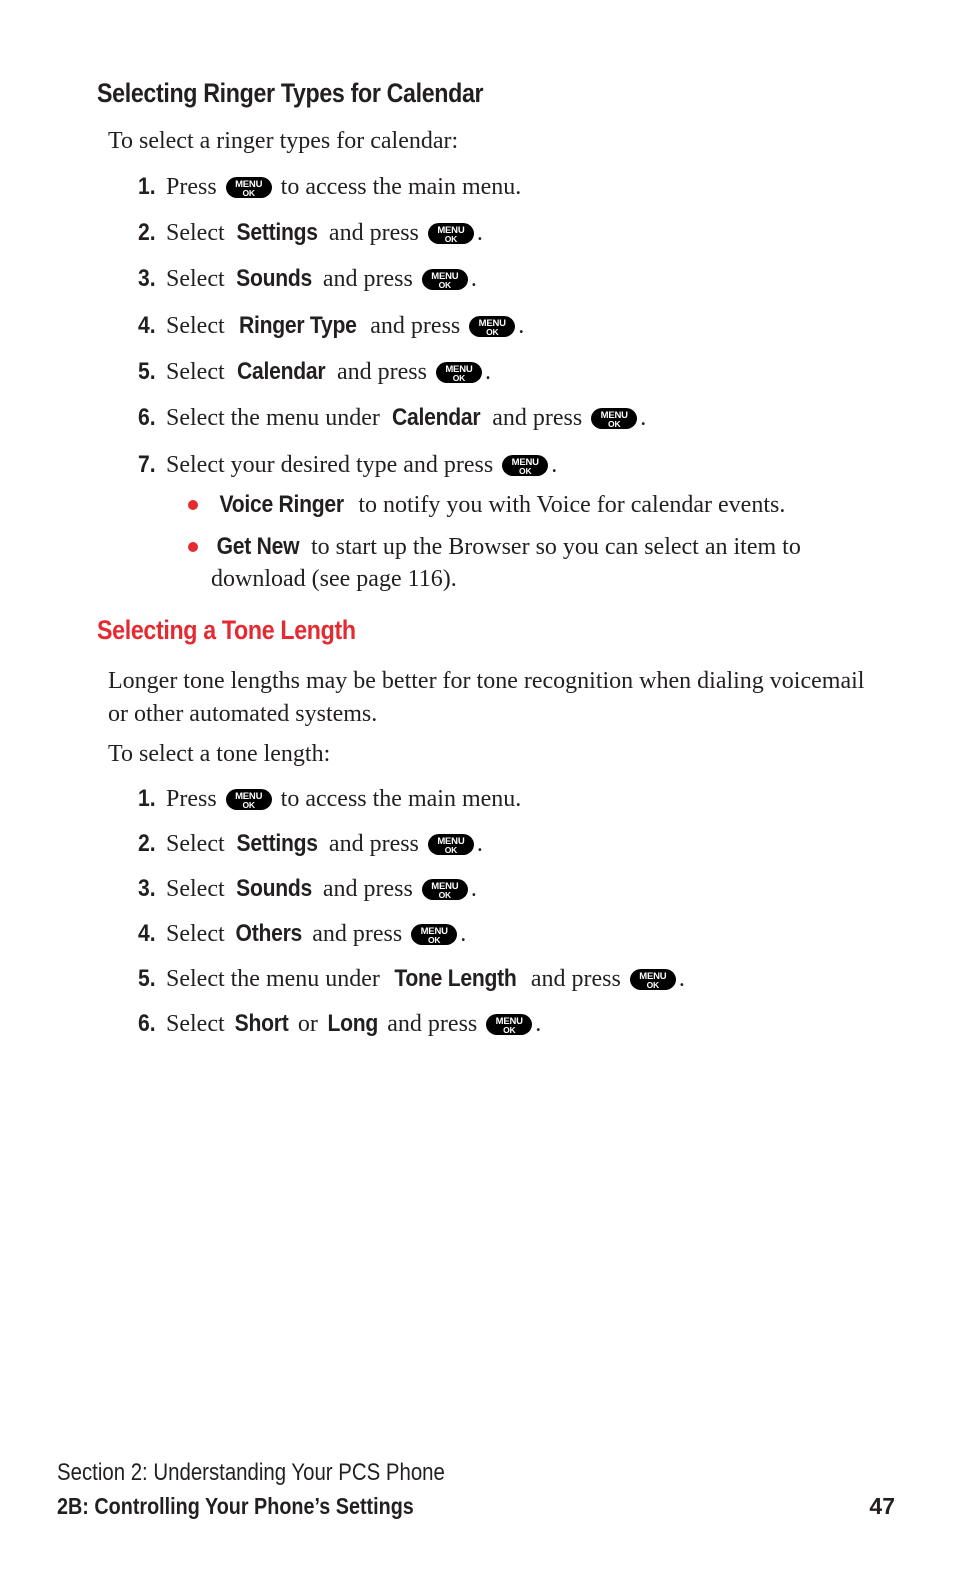 The image size is (954, 1590). Describe the element at coordinates (281, 504) in the screenshot. I see `menu-term: Voice Ringer` at that location.